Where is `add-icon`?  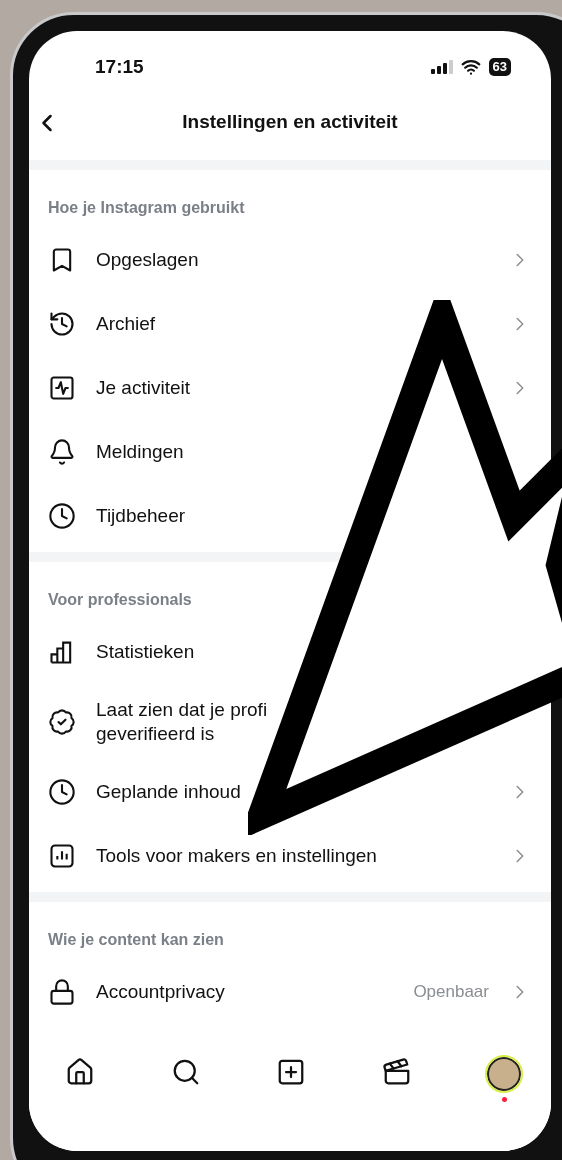 add-icon is located at coordinates (291, 1072).